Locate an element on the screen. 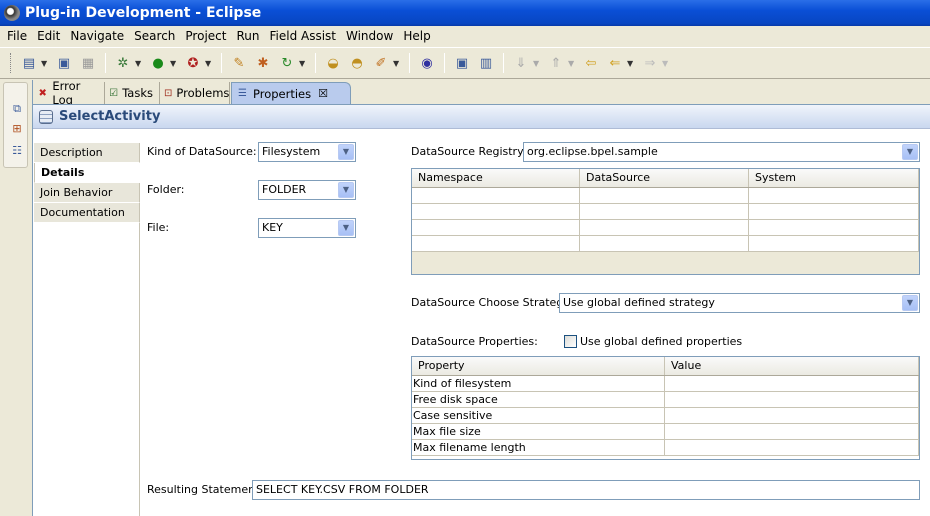 The height and width of the screenshot is (516, 930). run-icon: ● is located at coordinates (158, 63).